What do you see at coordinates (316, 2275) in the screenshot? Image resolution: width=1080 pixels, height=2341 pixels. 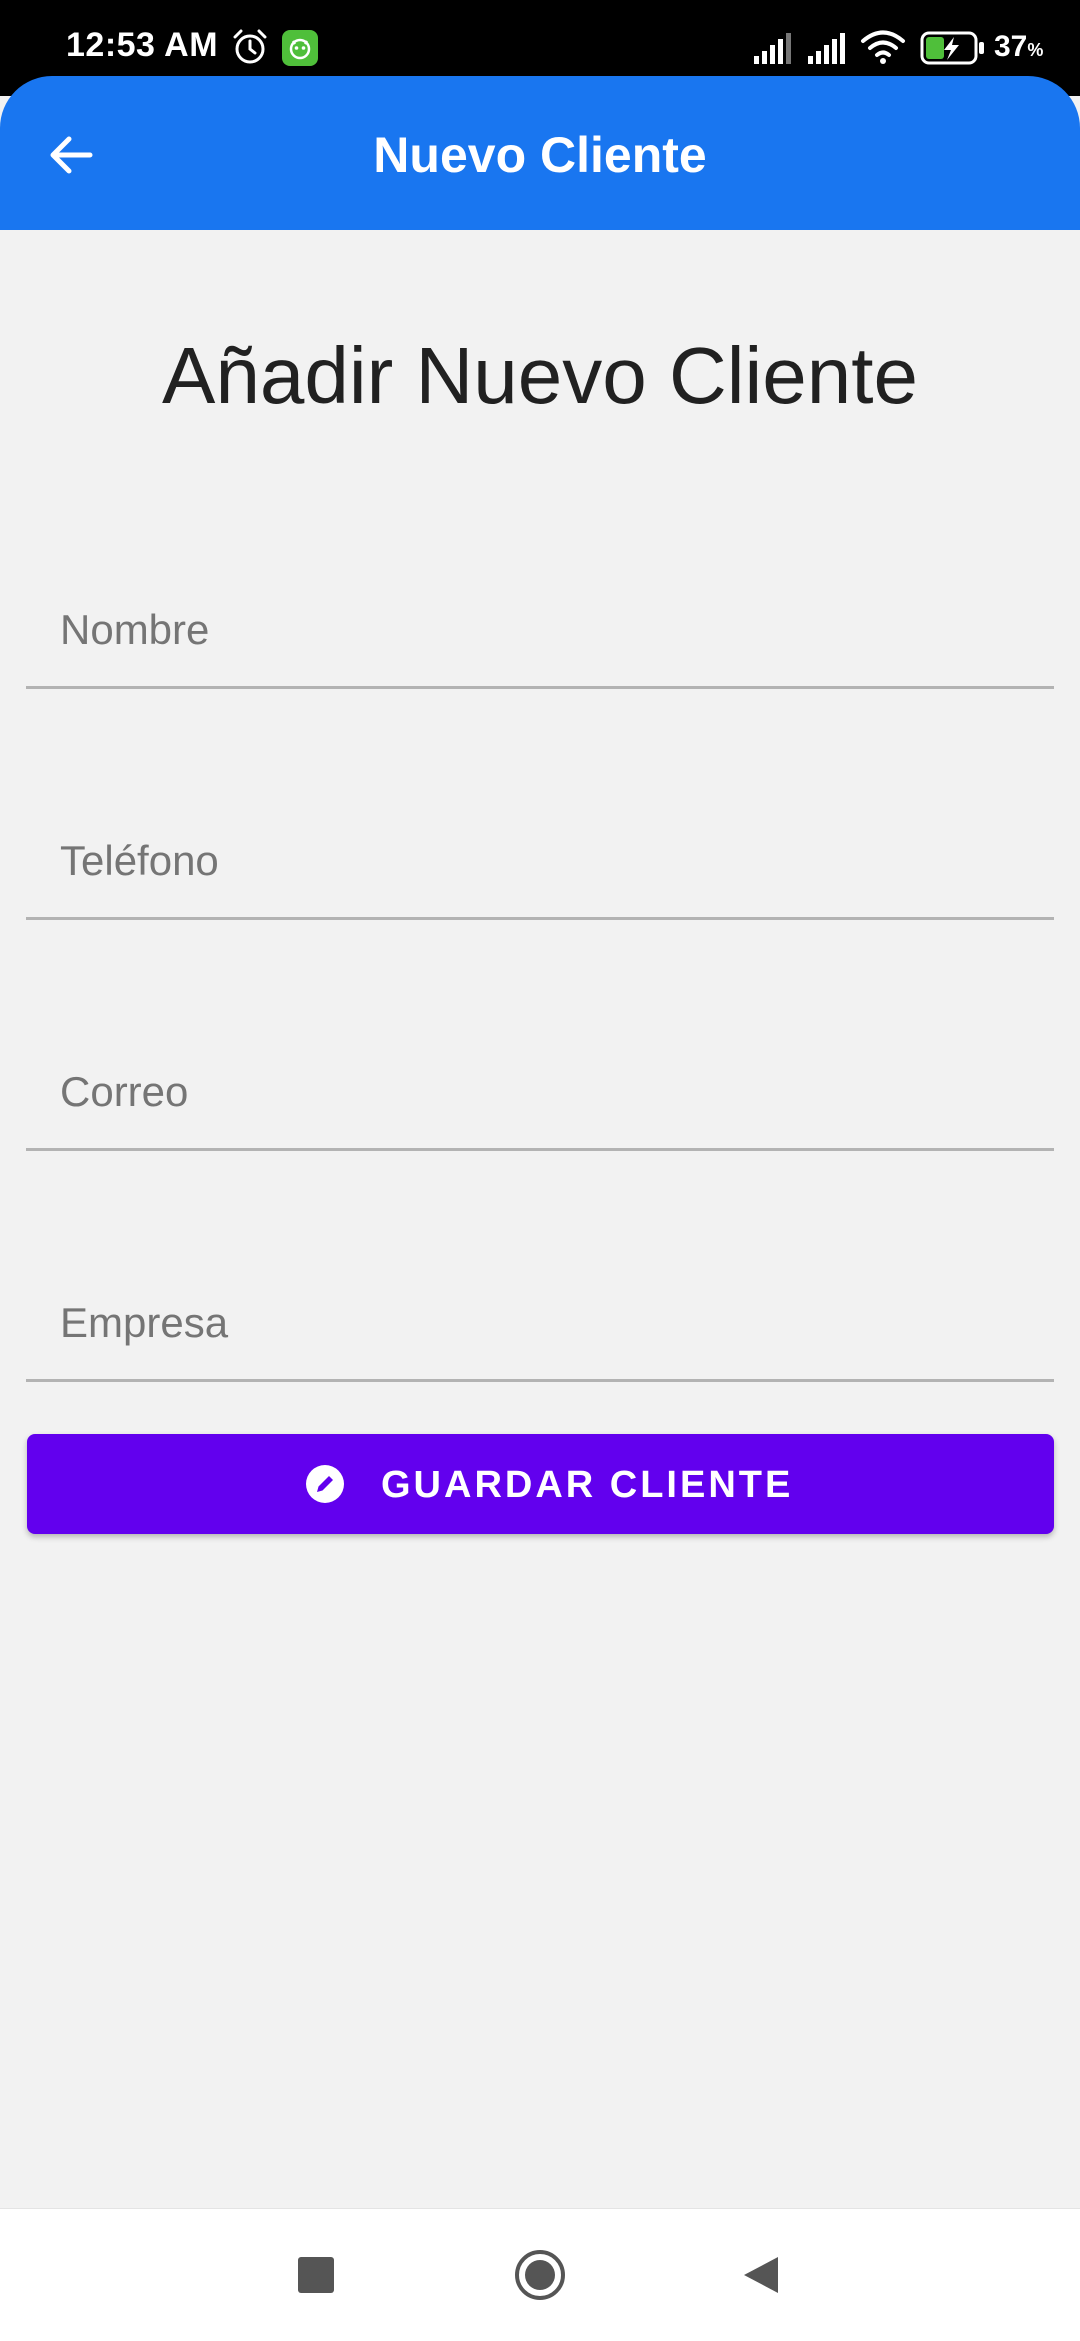 I see `recents-icon` at bounding box center [316, 2275].